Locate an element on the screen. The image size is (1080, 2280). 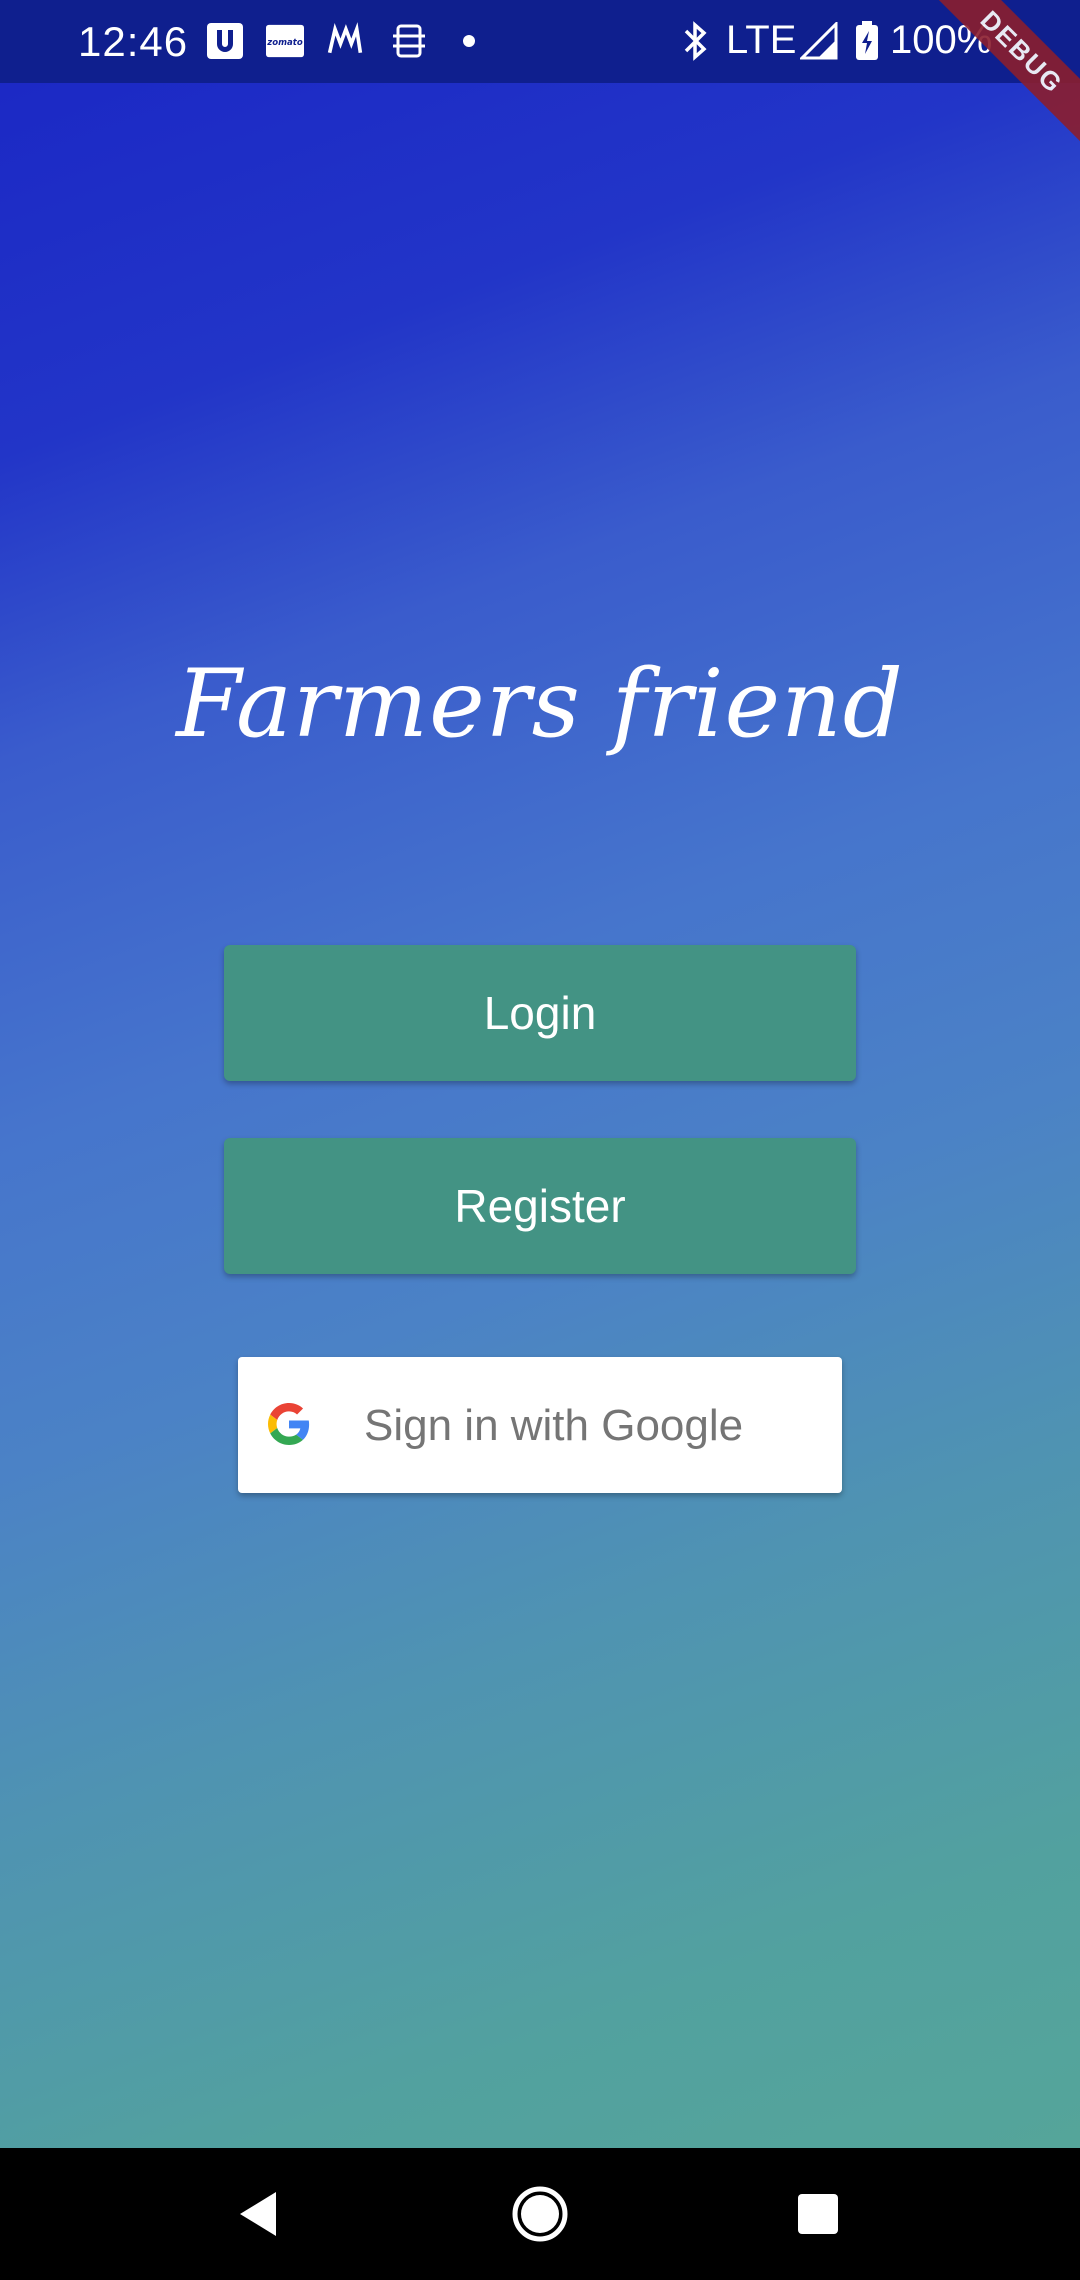
svg-text: zomato is located at coordinates (284, 43).